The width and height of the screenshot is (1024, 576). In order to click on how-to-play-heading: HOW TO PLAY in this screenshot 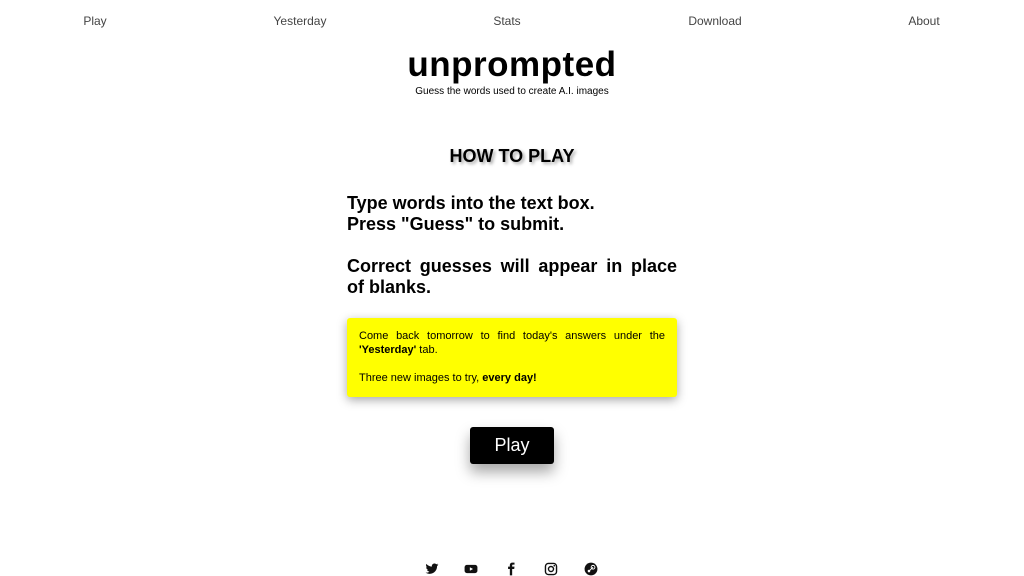, I will do `click(512, 156)`.